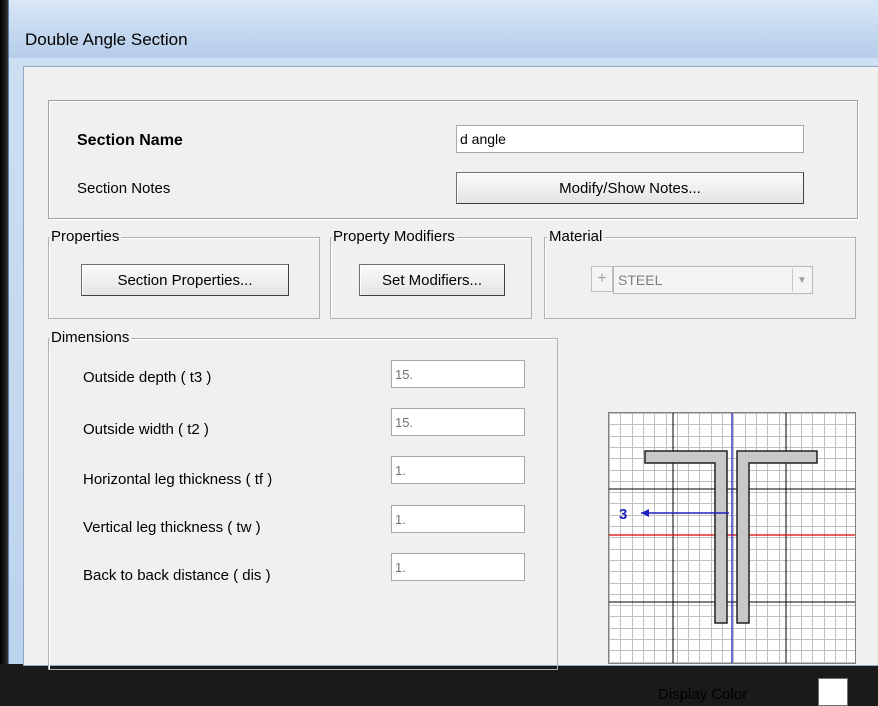  Describe the element at coordinates (178, 479) in the screenshot. I see `horizontal-leg-thickness-label: Horizontal leg thickness ( tf )` at that location.